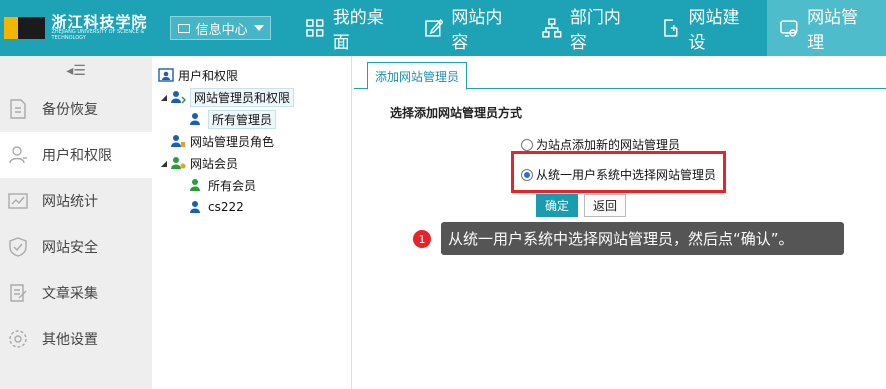  I want to click on option-label: 从统一用户系统中选择网站管理员, so click(626, 175).